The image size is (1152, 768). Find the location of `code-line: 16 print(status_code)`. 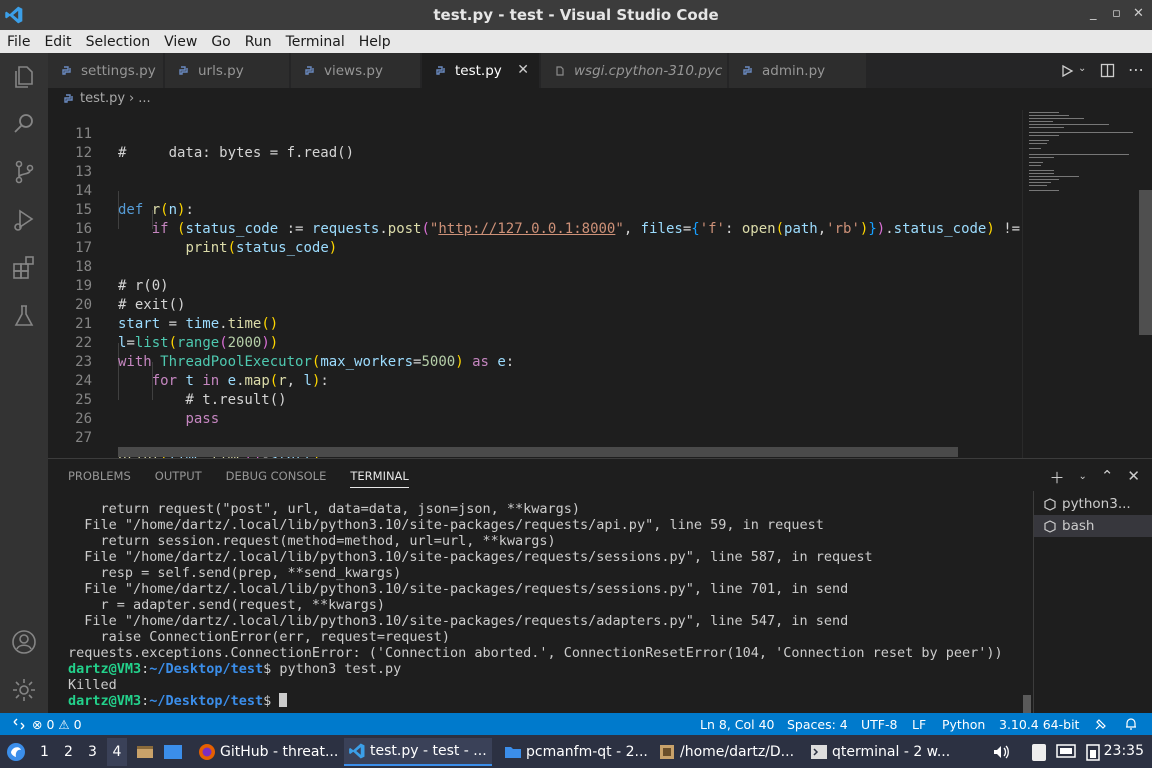

code-line: 16 print(status_code) is located at coordinates (206, 238).